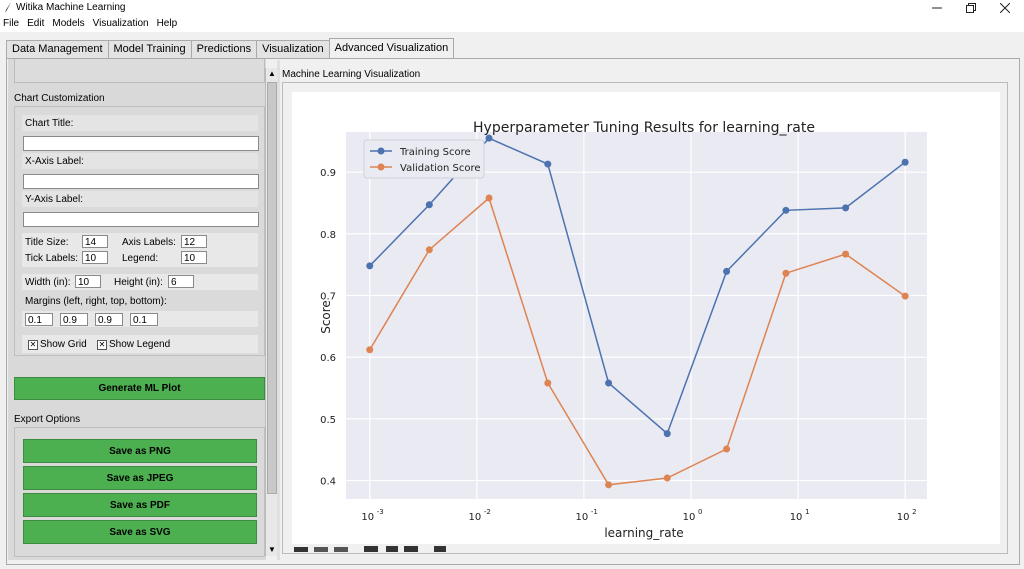  I want to click on toolbar-save-icon, so click(440, 549).